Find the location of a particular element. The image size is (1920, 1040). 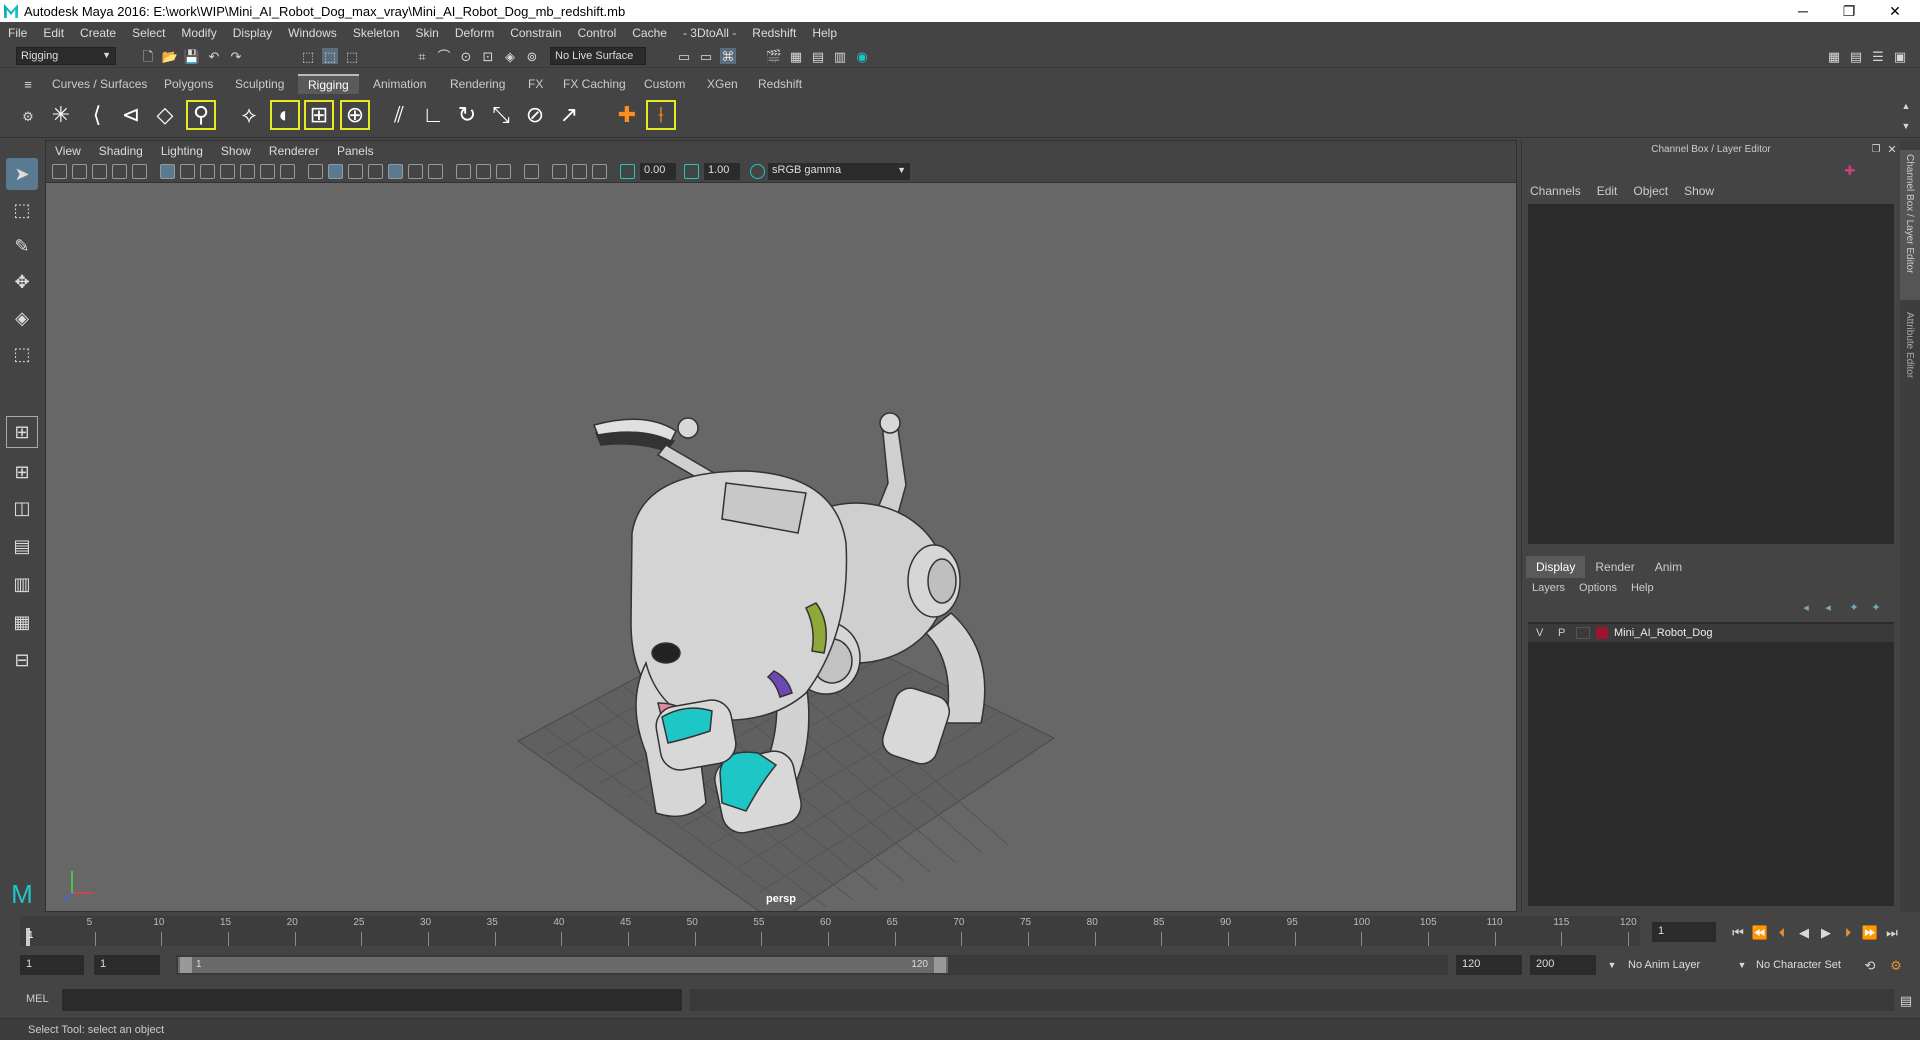

pole-vector-icon: ↗ is located at coordinates (569, 115).